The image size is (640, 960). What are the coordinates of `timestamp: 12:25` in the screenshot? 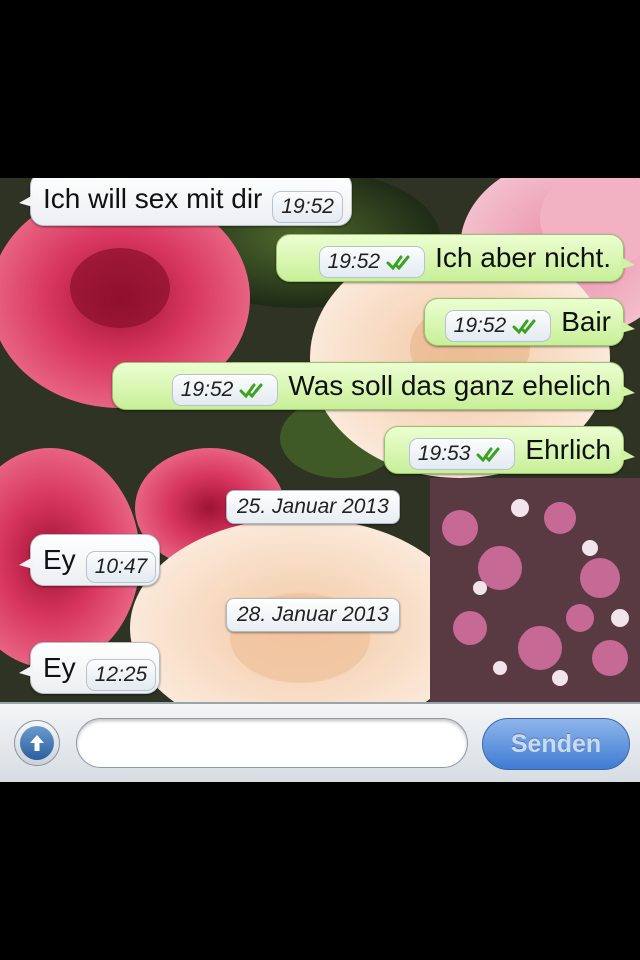 It's located at (121, 675).